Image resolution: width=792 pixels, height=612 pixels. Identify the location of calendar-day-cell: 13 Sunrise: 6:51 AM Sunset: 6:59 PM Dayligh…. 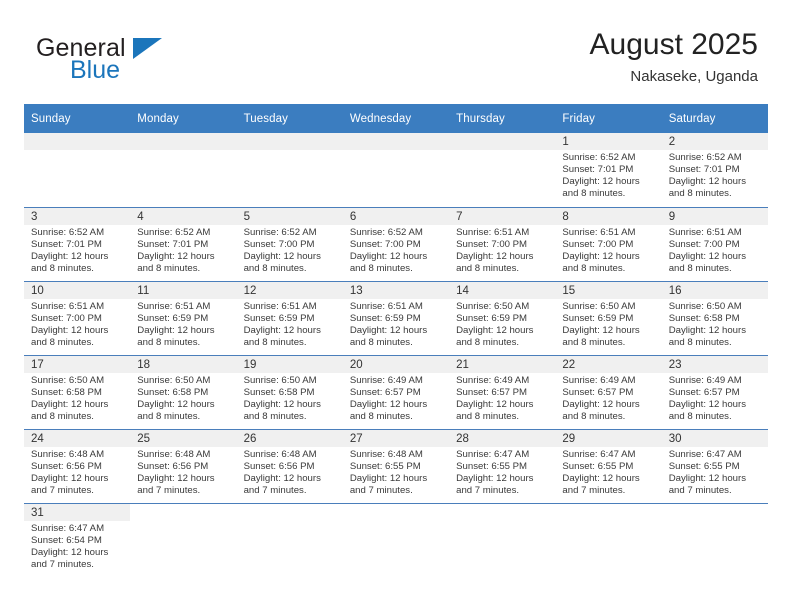
(396, 318).